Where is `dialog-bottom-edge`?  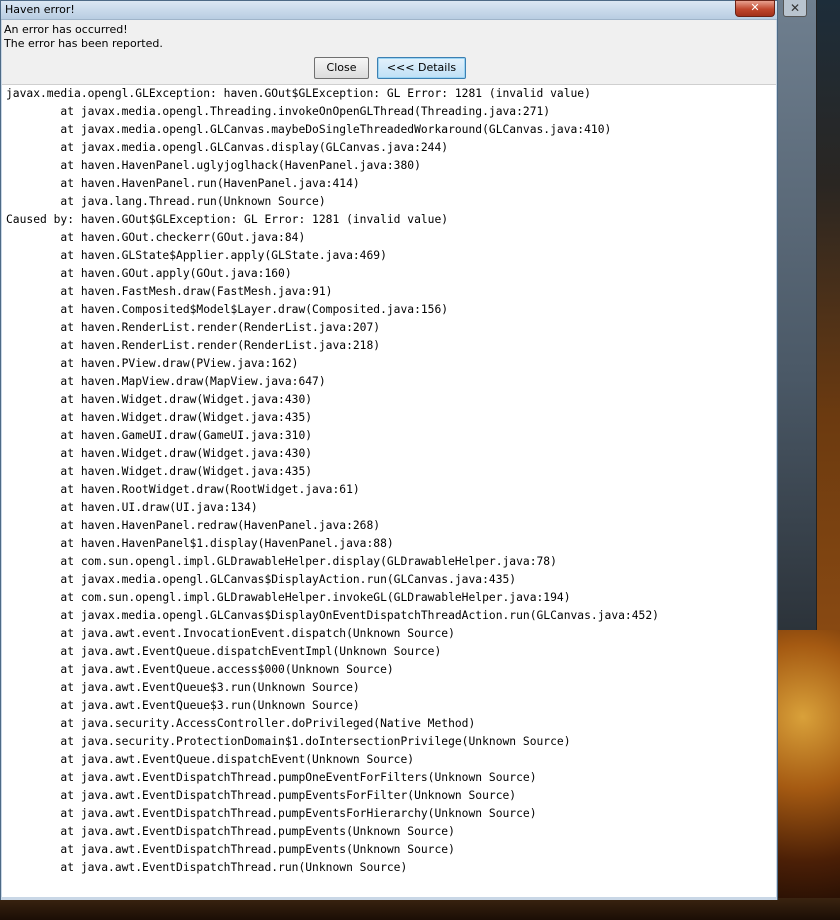
dialog-bottom-edge is located at coordinates (389, 898).